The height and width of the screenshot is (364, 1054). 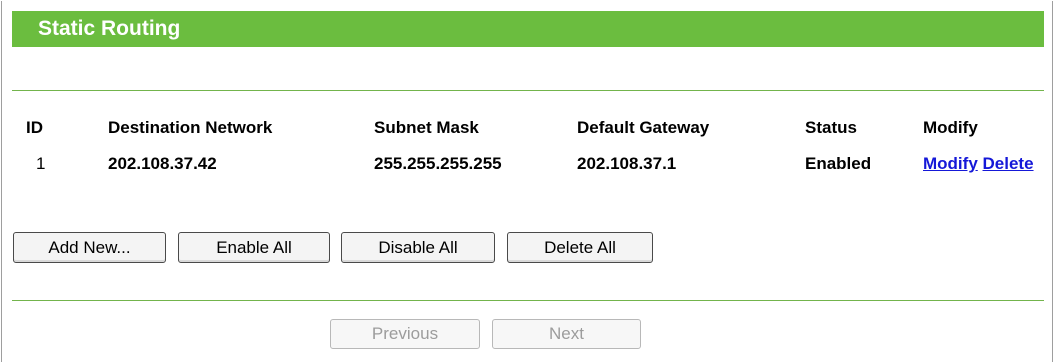 I want to click on disable-all-button: Disable All, so click(x=418, y=247).